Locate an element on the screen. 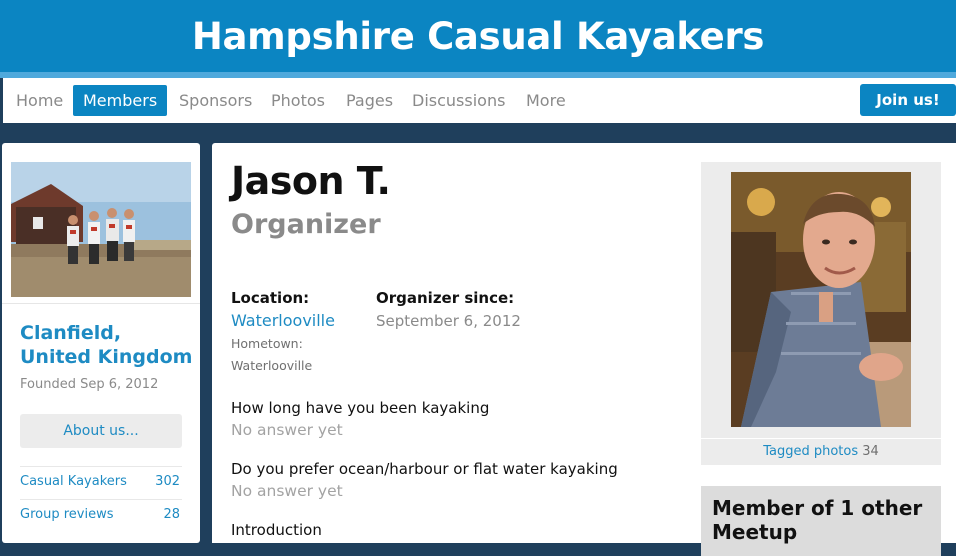 This screenshot has height=556, width=956. group-title: Hampshire Casual Kayakers is located at coordinates (478, 36).